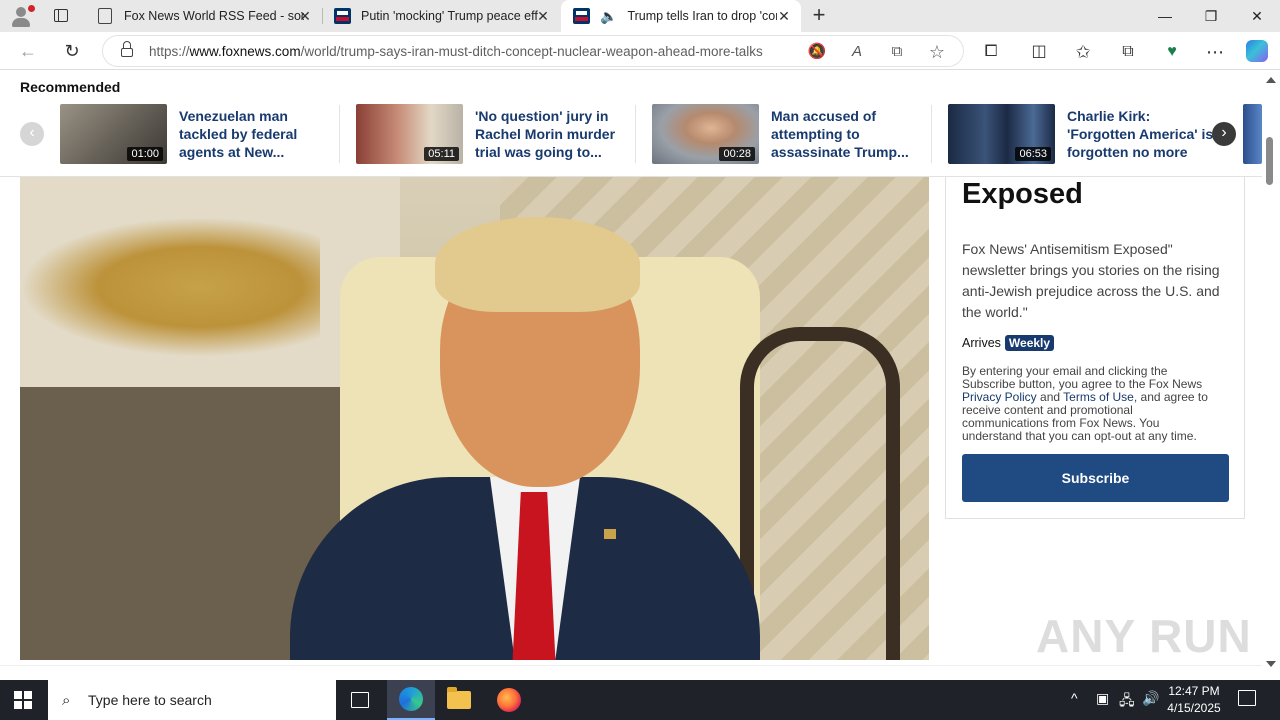  I want to click on subscribe-button: Subscribe, so click(1095, 478).